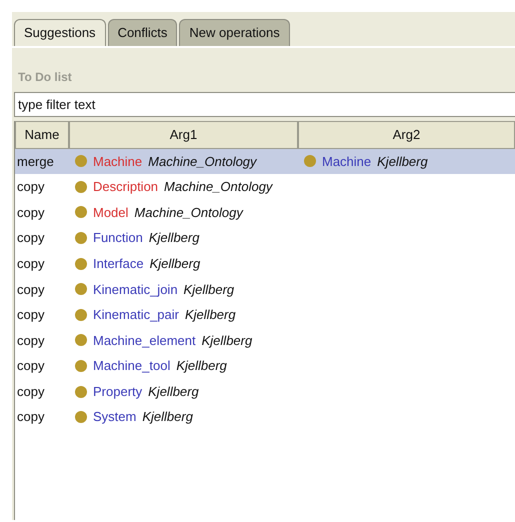 The image size is (515, 522). Describe the element at coordinates (265, 213) in the screenshot. I see `table-row: copy Model Machine_Ontology` at that location.